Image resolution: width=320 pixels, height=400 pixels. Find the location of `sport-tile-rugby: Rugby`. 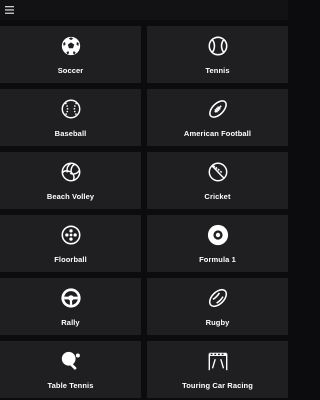

sport-tile-rugby: Rugby is located at coordinates (217, 306).